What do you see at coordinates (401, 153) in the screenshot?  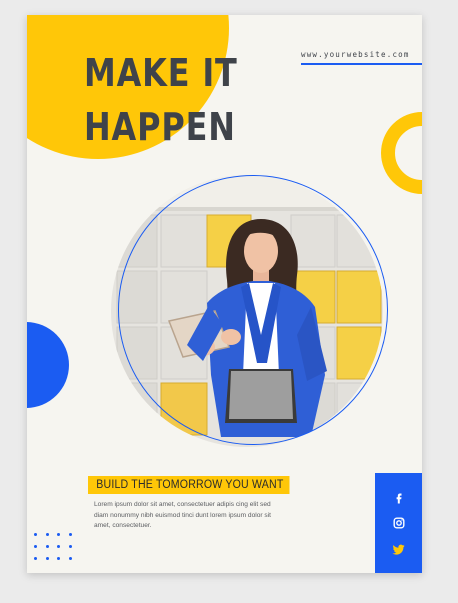 I see `yellow-ring-decoration` at bounding box center [401, 153].